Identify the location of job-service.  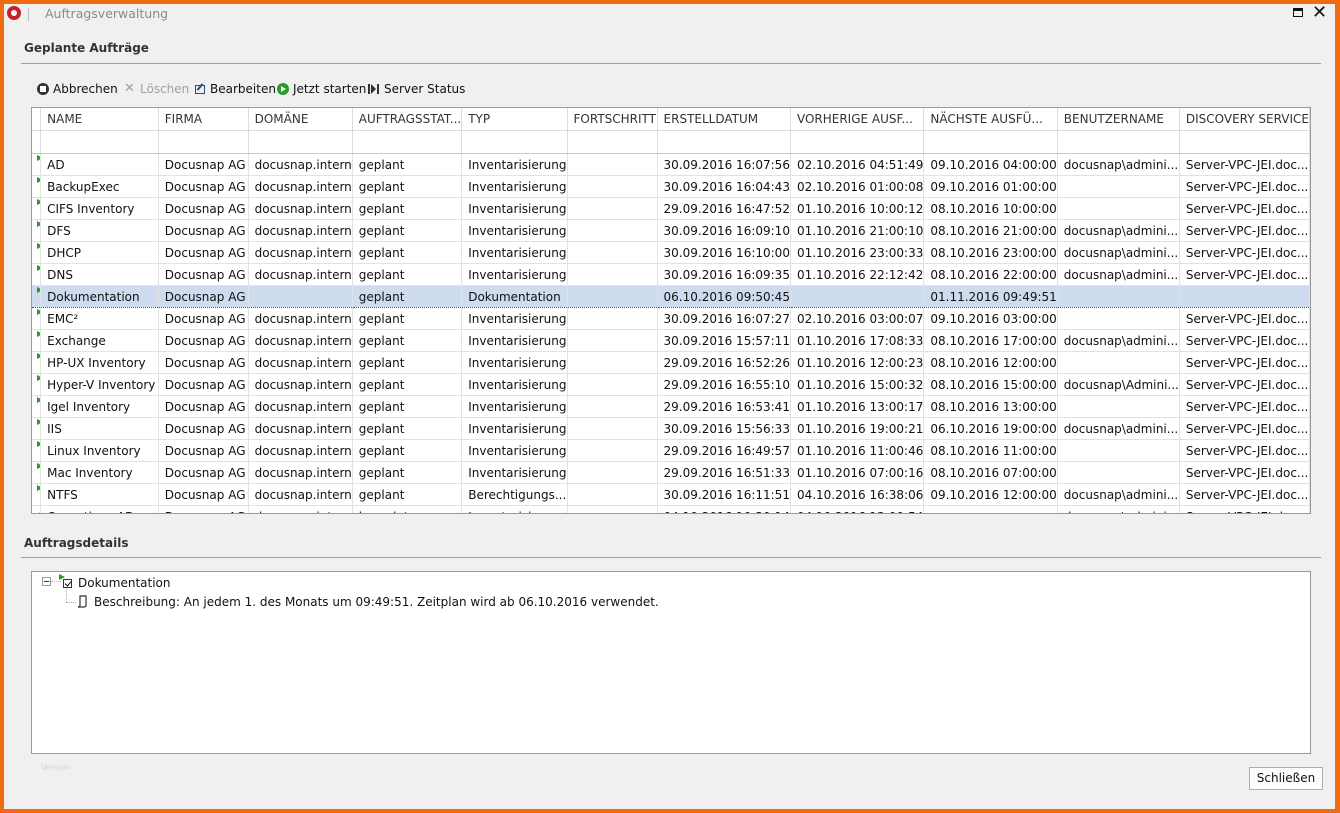
(1244, 296).